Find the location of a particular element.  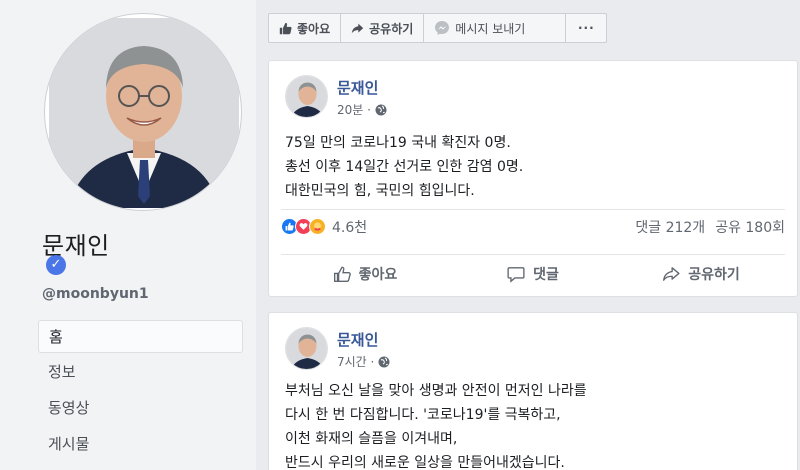

post-timestamp: 20분 · is located at coordinates (354, 109).